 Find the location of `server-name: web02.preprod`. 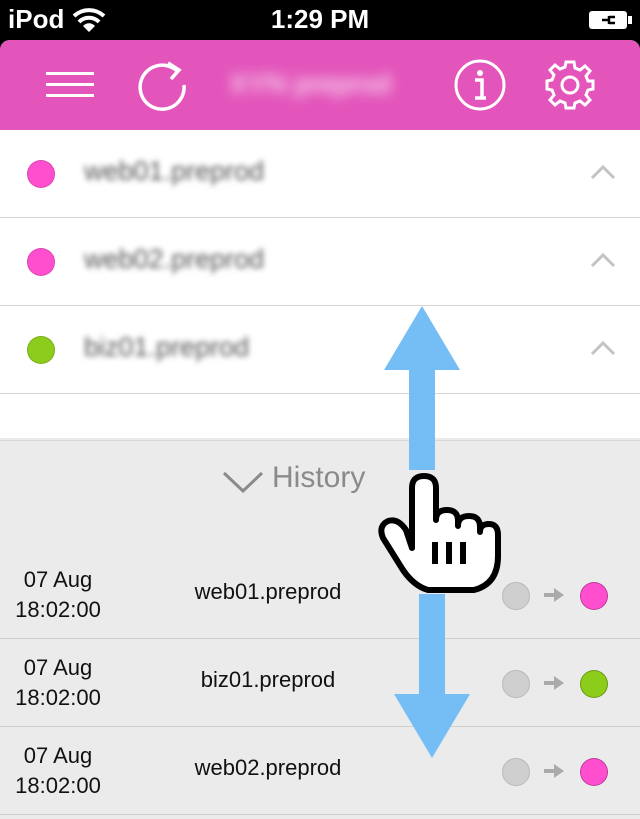

server-name: web02.preprod is located at coordinates (174, 259).